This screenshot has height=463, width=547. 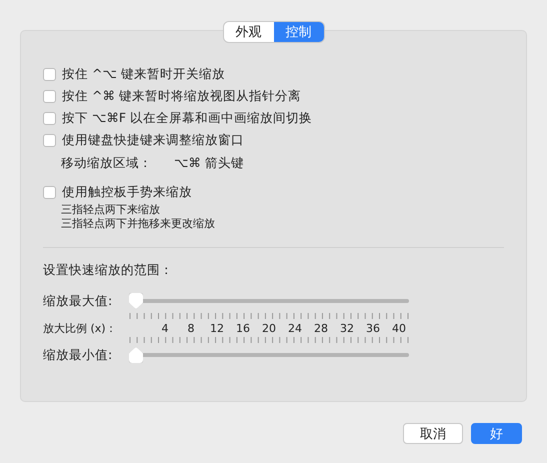 I want to click on hint-text: 三指轻点两下来缩放, so click(x=111, y=210).